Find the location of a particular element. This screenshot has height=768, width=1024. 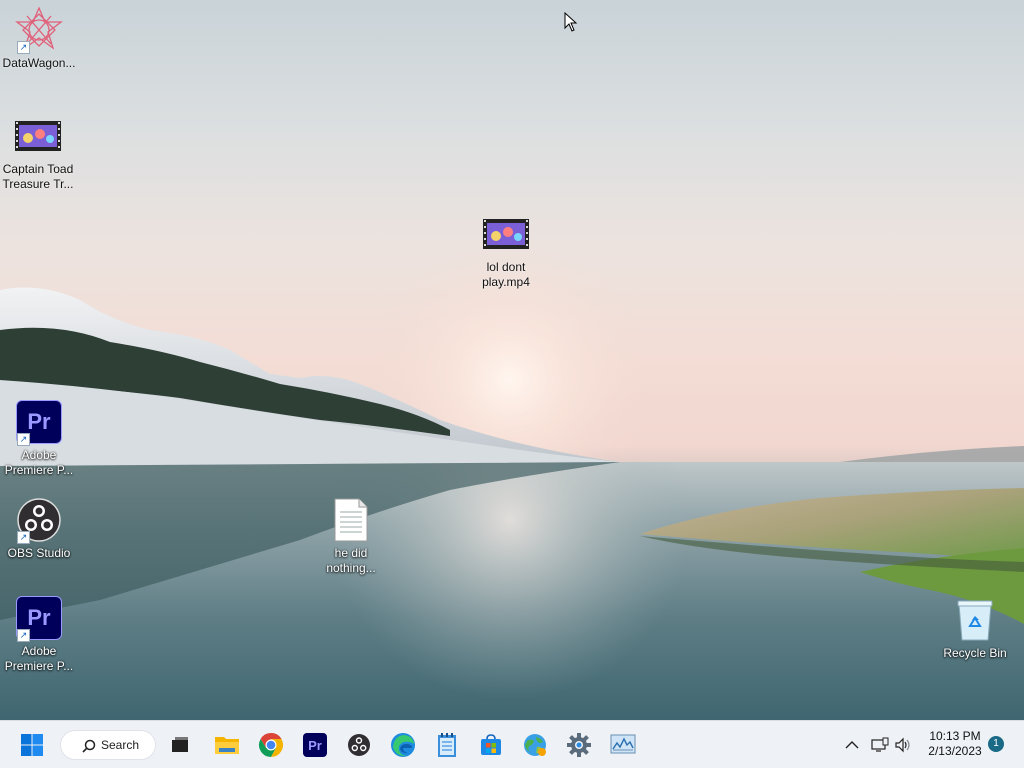

desktop-icon-label: OBS Studio is located at coordinates (39, 553).